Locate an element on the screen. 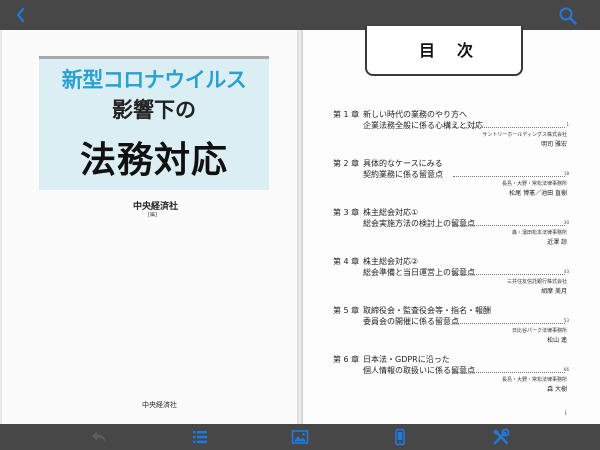 The width and height of the screenshot is (600, 450). chapter-number: 第 1 章 is located at coordinates (346, 114).